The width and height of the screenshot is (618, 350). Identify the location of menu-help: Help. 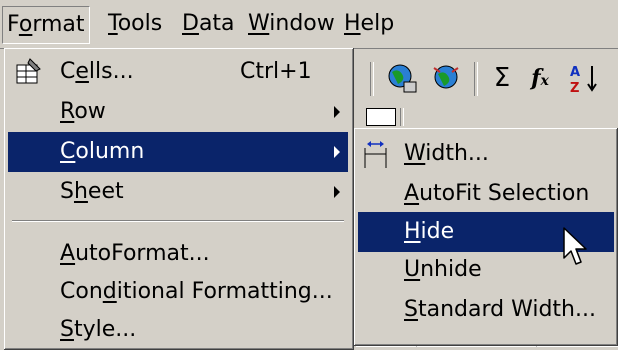
(369, 24).